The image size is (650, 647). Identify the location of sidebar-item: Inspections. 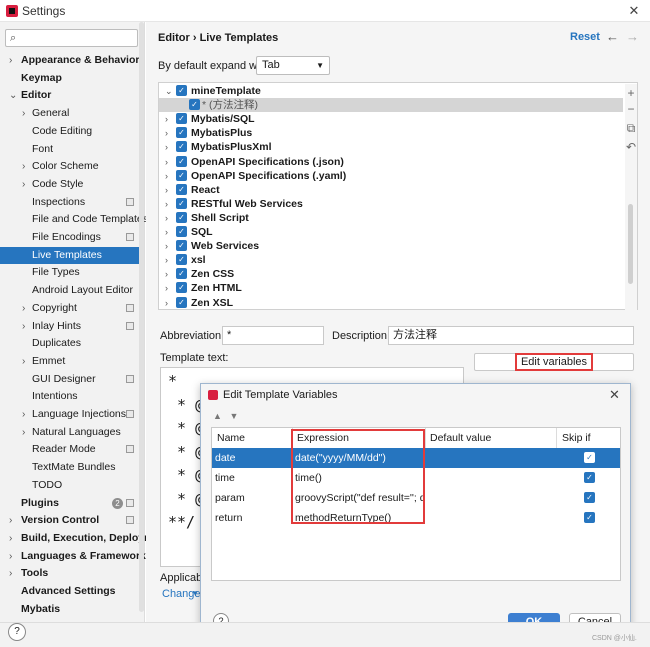
(72, 202).